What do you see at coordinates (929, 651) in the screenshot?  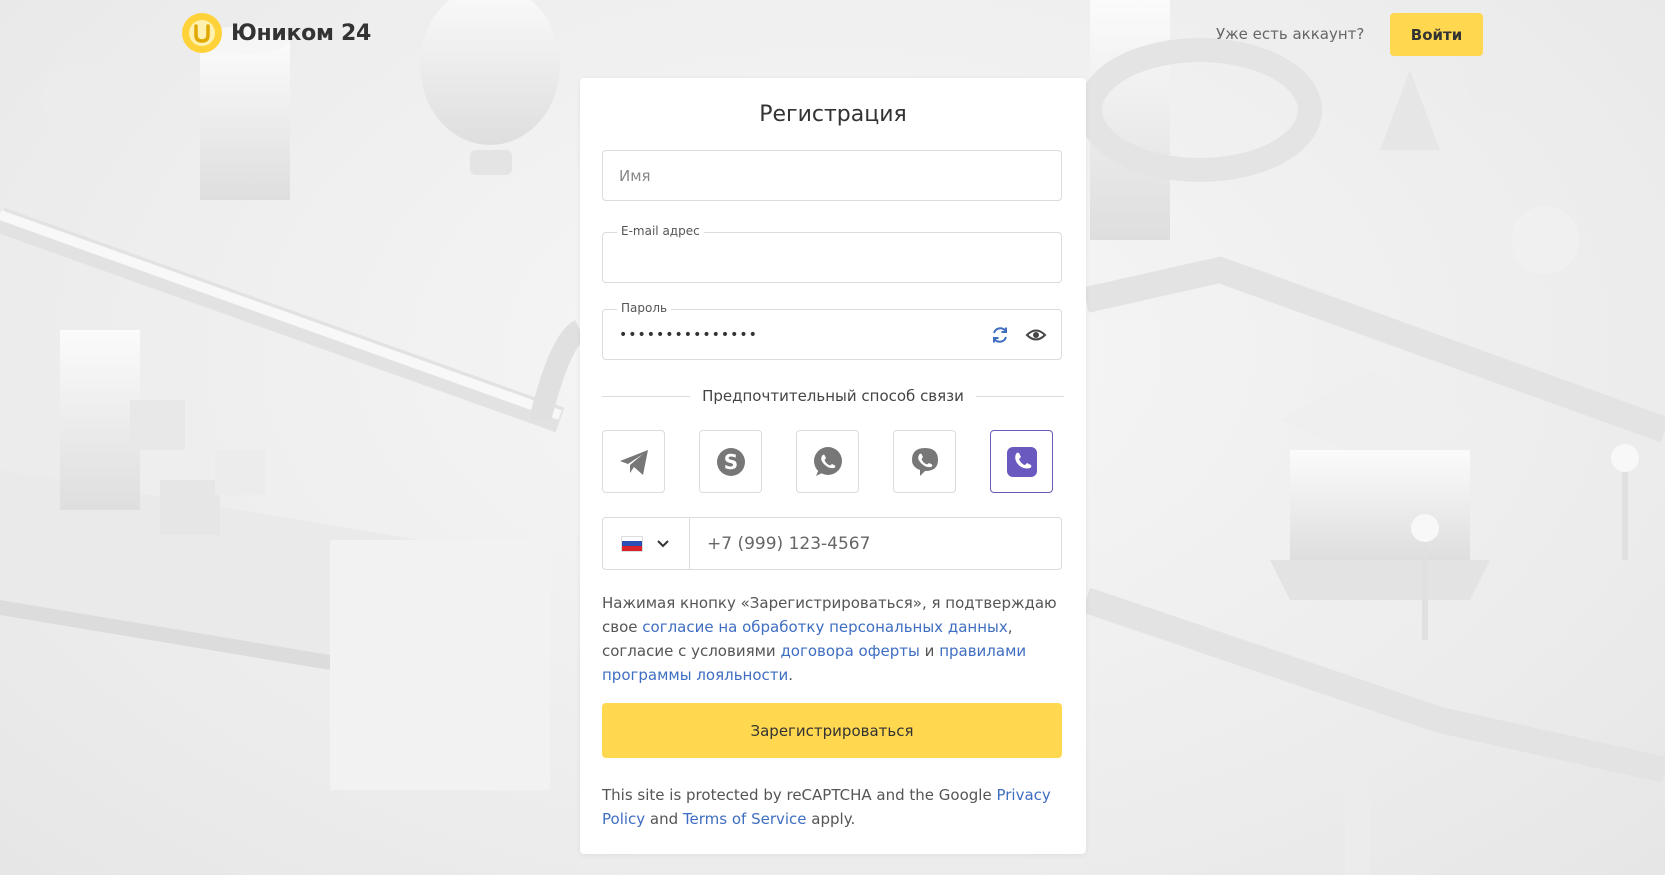 I see `consent-text-part: и` at bounding box center [929, 651].